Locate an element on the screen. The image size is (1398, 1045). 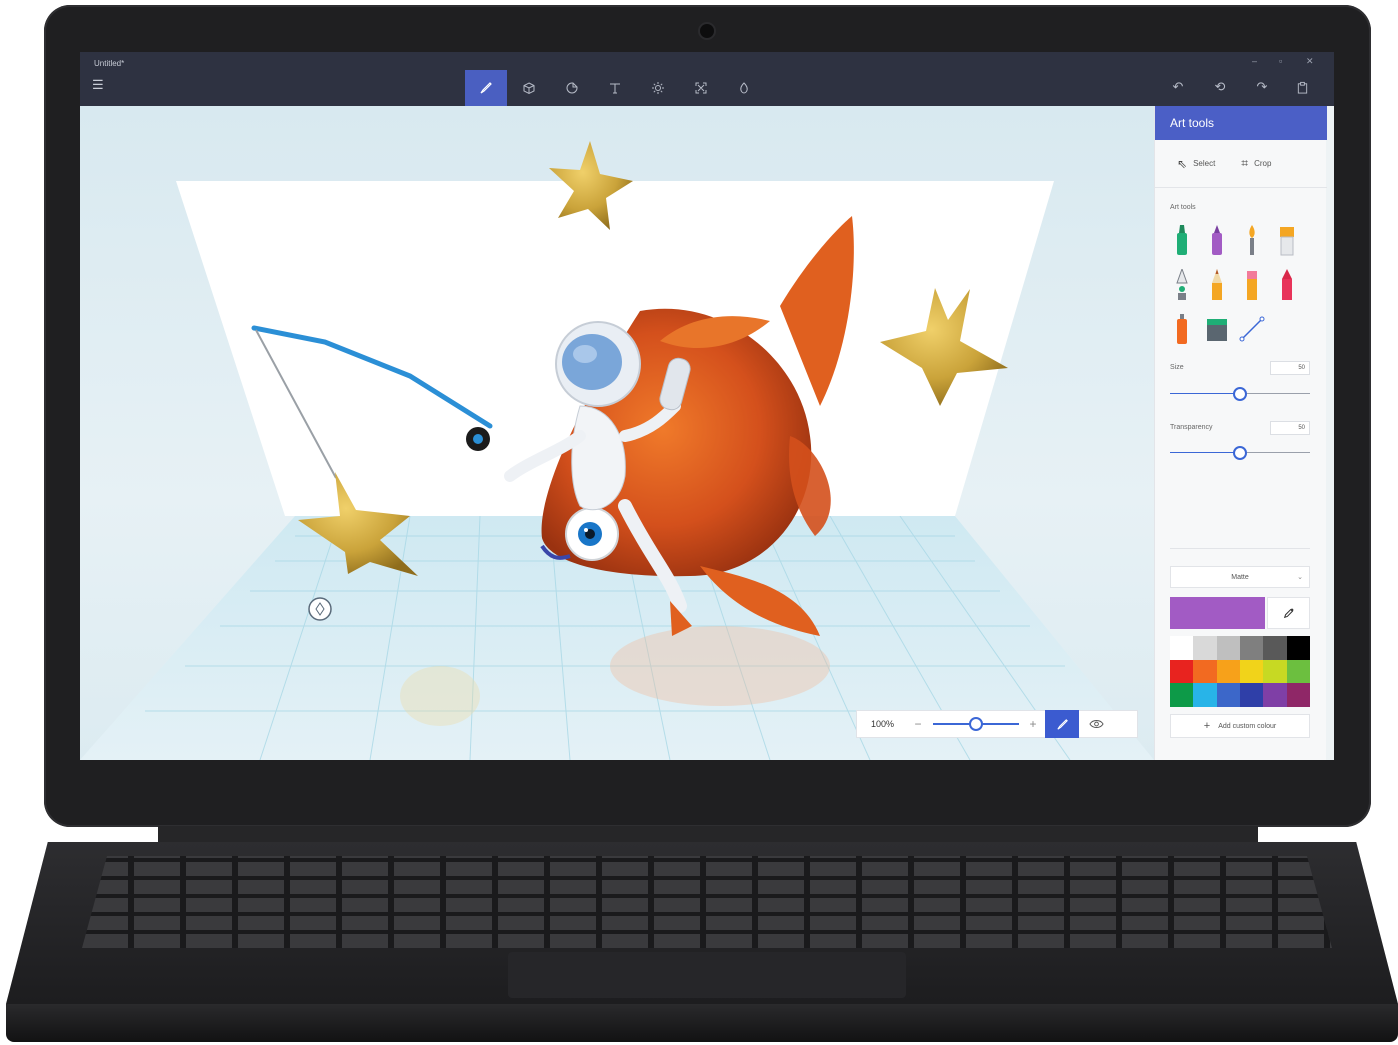
crop-button: ⌗ Crop is located at coordinates (1256, 163).